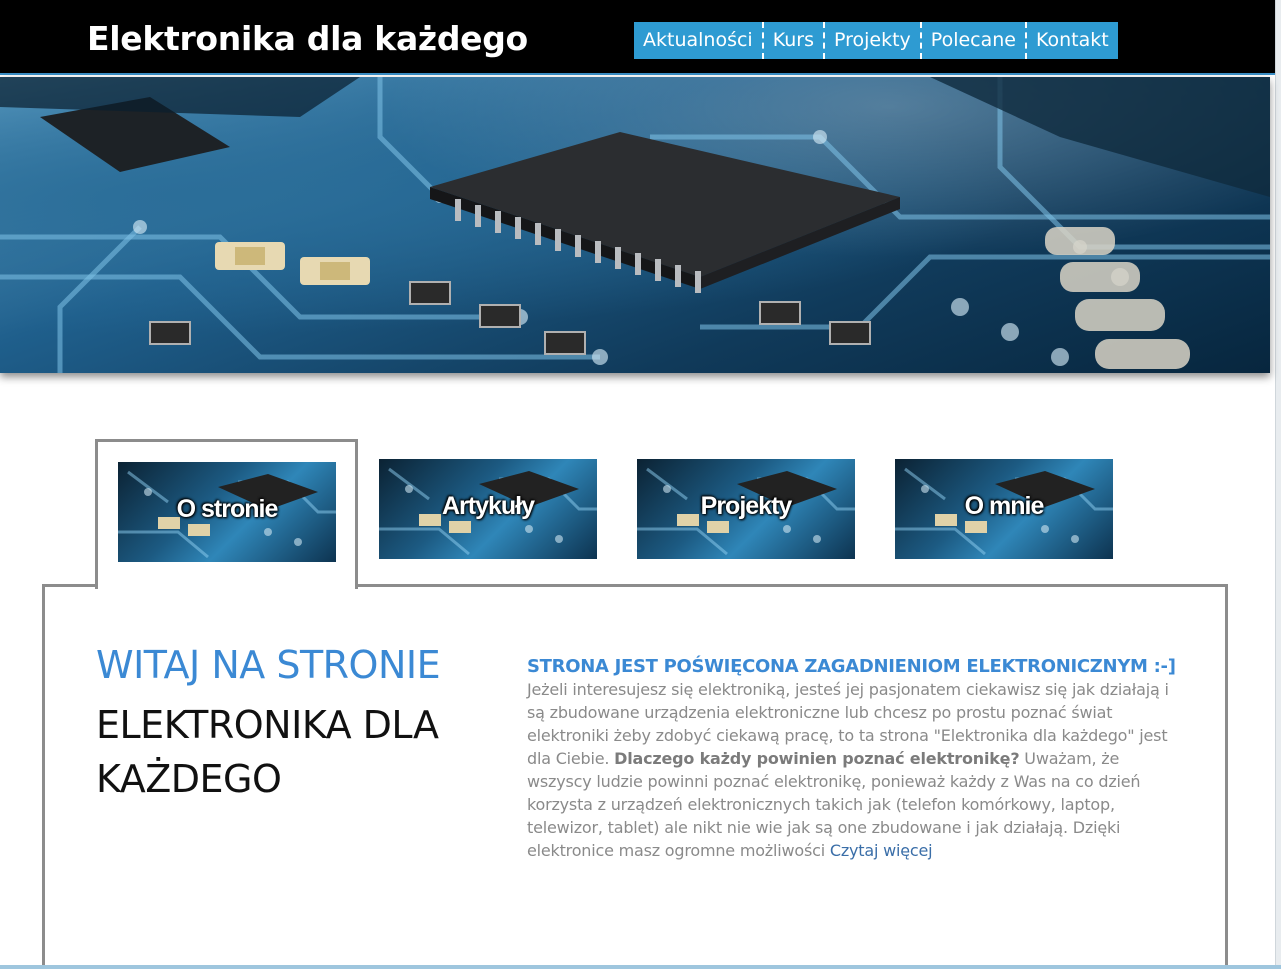 Image resolution: width=1281 pixels, height=969 pixels. What do you see at coordinates (1071, 40) in the screenshot?
I see `nav-item-kontakt: Kontakt` at bounding box center [1071, 40].